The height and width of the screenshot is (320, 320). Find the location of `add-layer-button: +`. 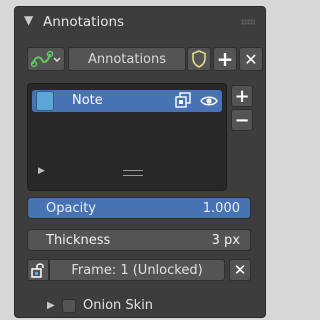

add-layer-button: + is located at coordinates (242, 96).